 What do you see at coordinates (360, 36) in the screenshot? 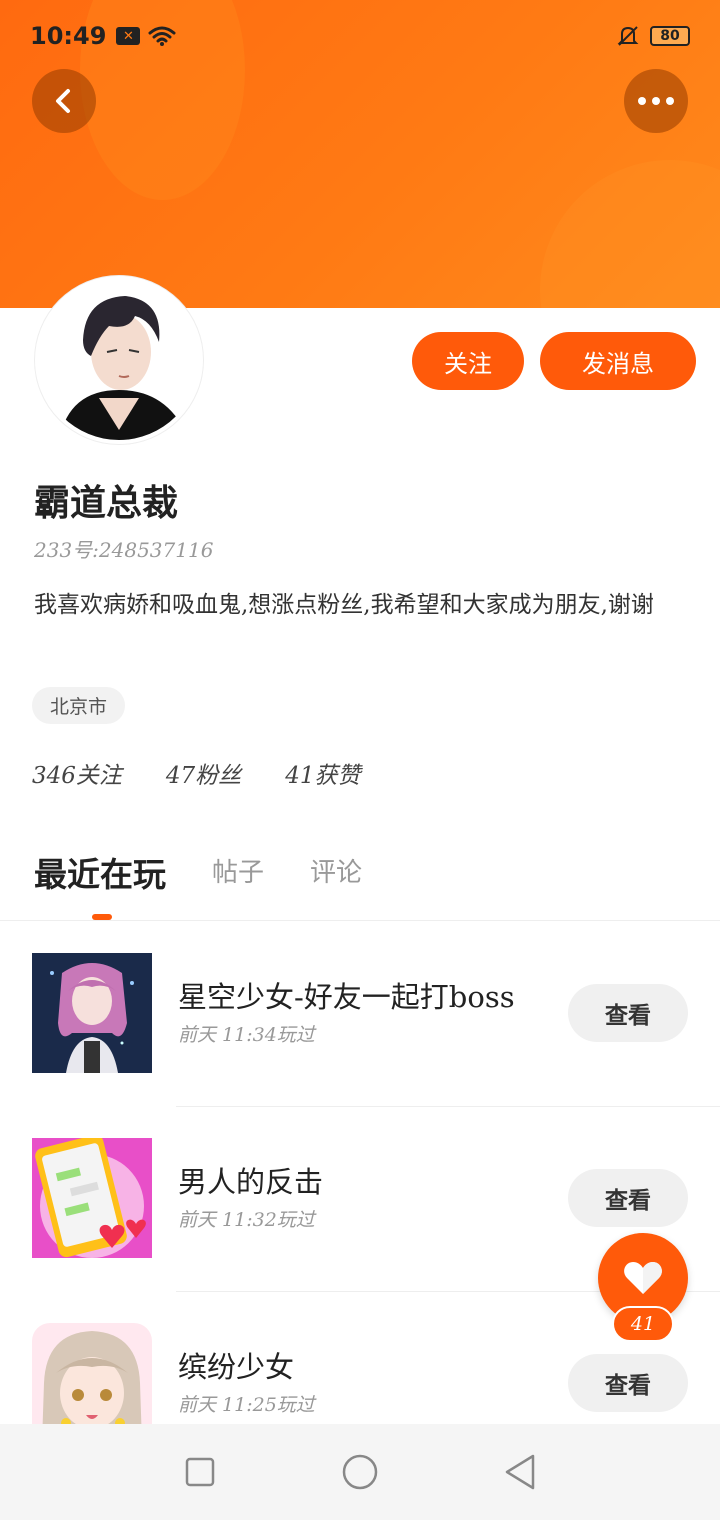
I see `status-bar: 10:49 ✕ 80` at bounding box center [360, 36].